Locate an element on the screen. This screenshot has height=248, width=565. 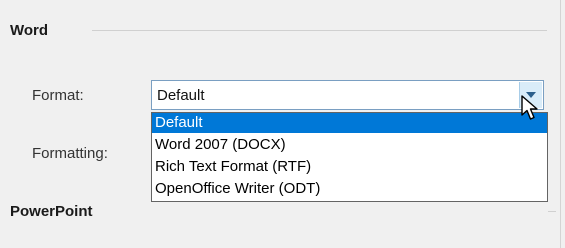
format-select: Default is located at coordinates (347, 95).